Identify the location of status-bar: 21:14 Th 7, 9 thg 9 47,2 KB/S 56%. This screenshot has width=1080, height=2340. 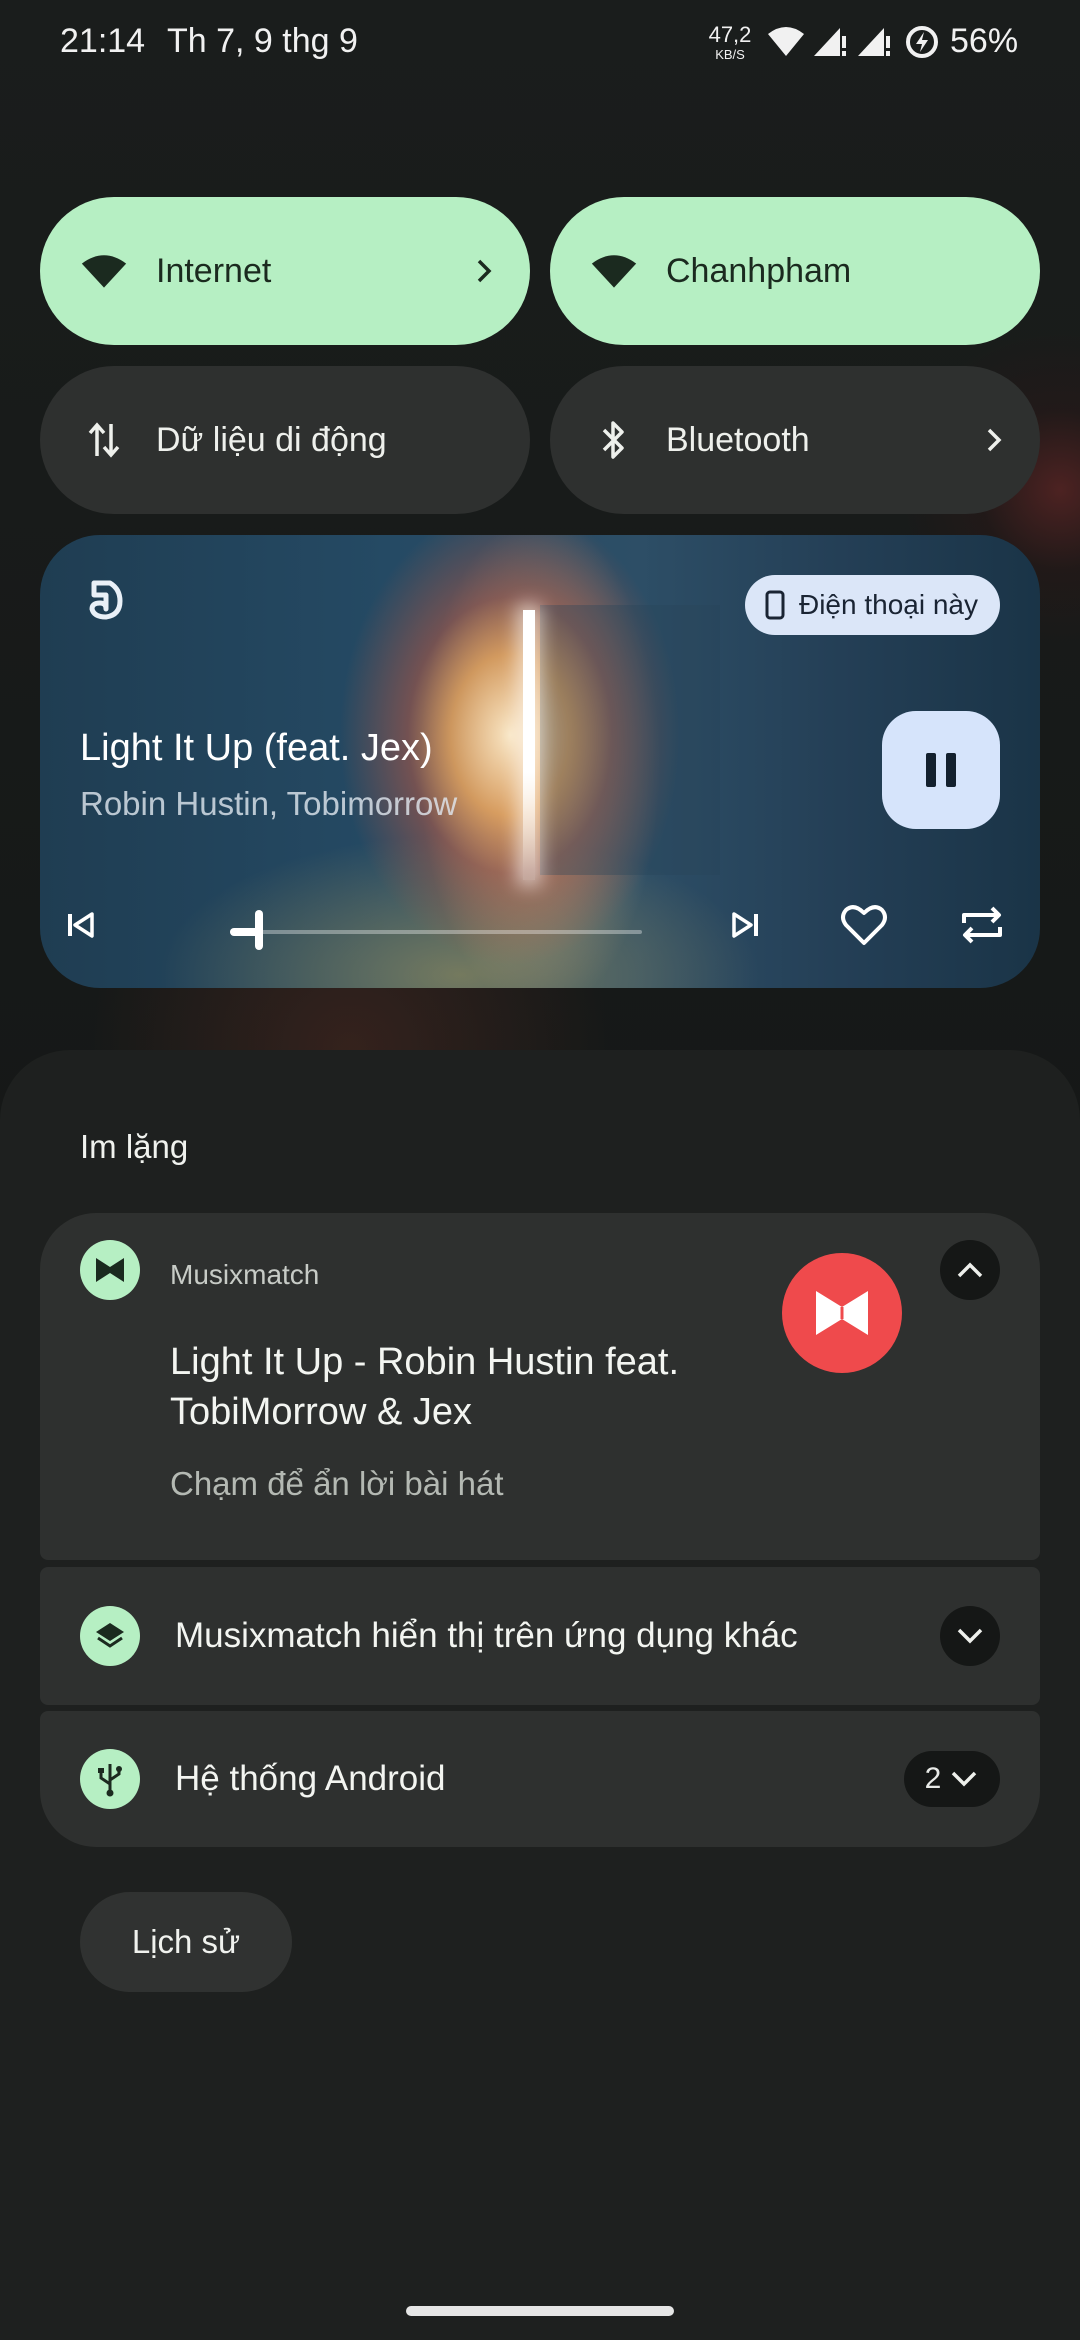
(540, 45).